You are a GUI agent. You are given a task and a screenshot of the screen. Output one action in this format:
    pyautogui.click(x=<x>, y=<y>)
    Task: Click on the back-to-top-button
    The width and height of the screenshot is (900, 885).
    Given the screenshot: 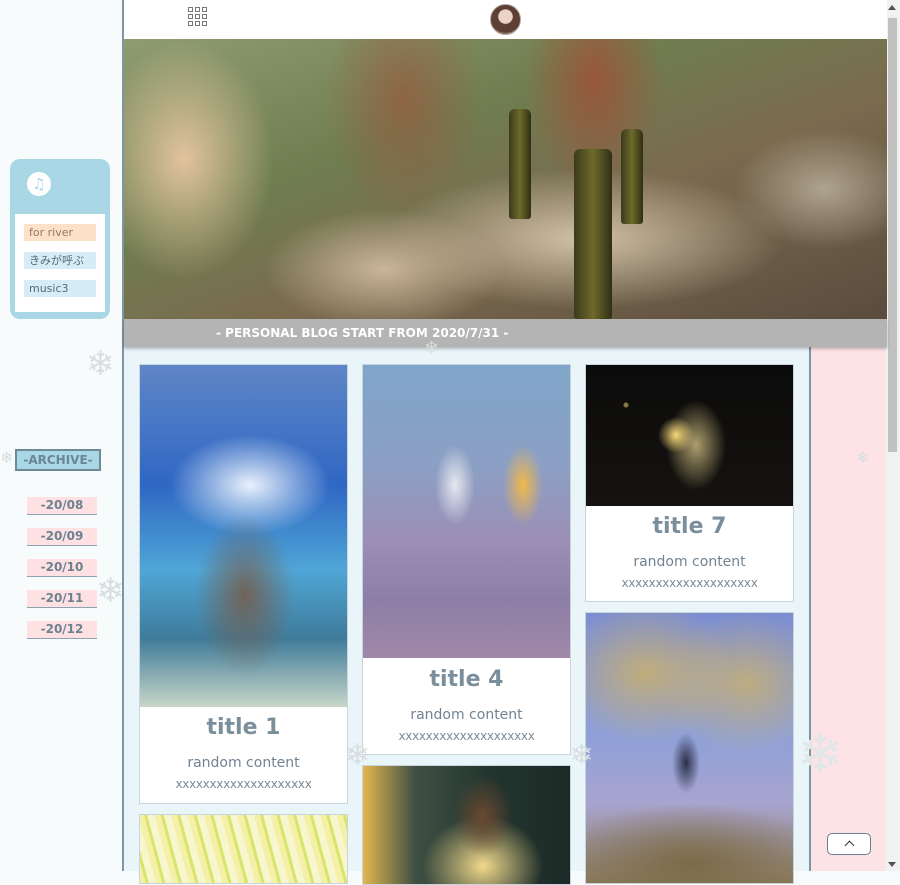 What is the action you would take?
    pyautogui.click(x=849, y=844)
    